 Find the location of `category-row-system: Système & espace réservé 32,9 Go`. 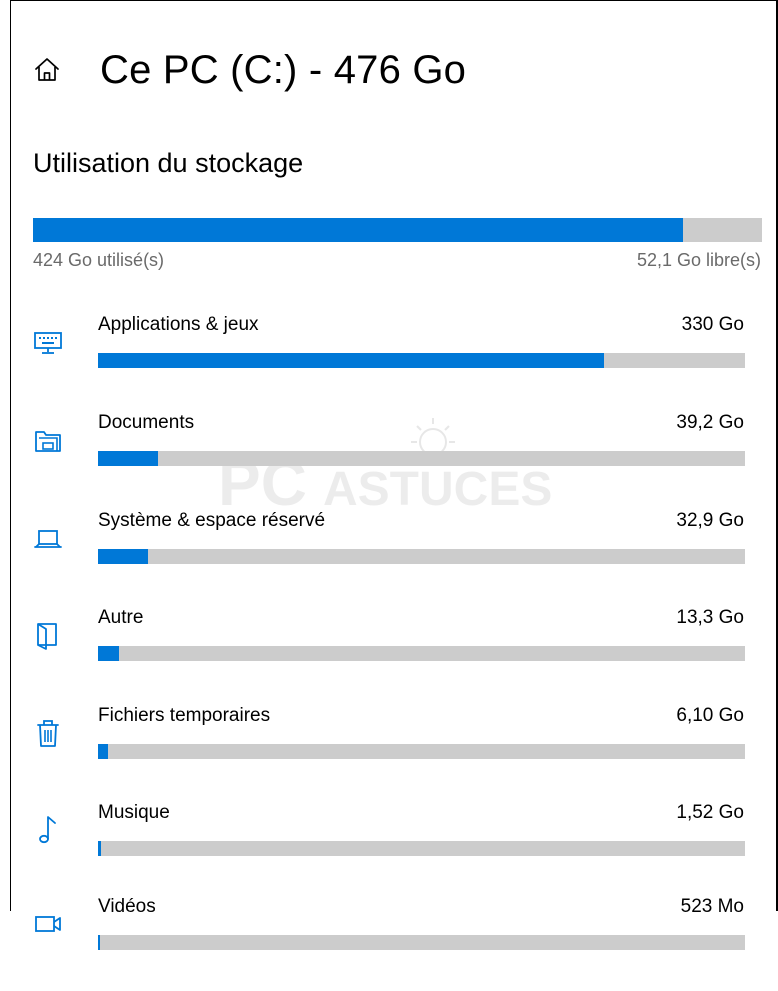

category-row-system: Système & espace réservé 32,9 Go is located at coordinates (389, 556).